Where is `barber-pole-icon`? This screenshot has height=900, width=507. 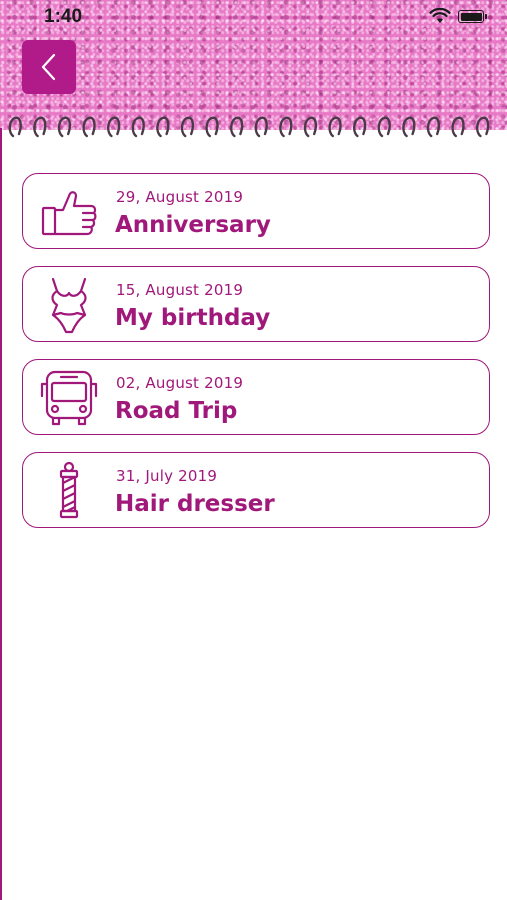 barber-pole-icon is located at coordinates (69, 491).